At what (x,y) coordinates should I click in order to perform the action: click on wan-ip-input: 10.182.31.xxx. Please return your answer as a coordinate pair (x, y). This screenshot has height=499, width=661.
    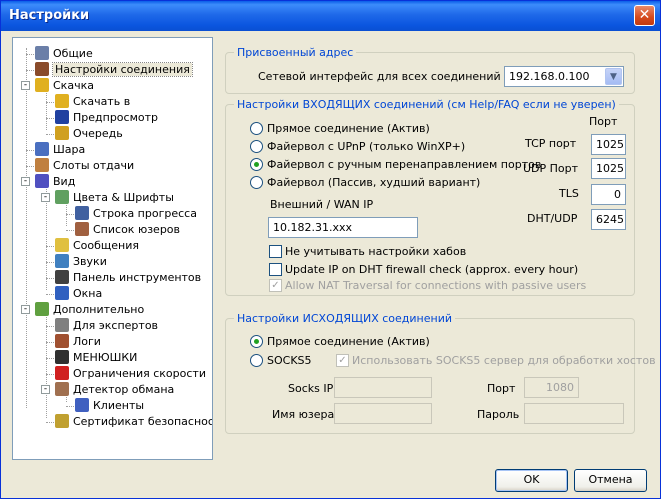
    Looking at the image, I should click on (343, 227).